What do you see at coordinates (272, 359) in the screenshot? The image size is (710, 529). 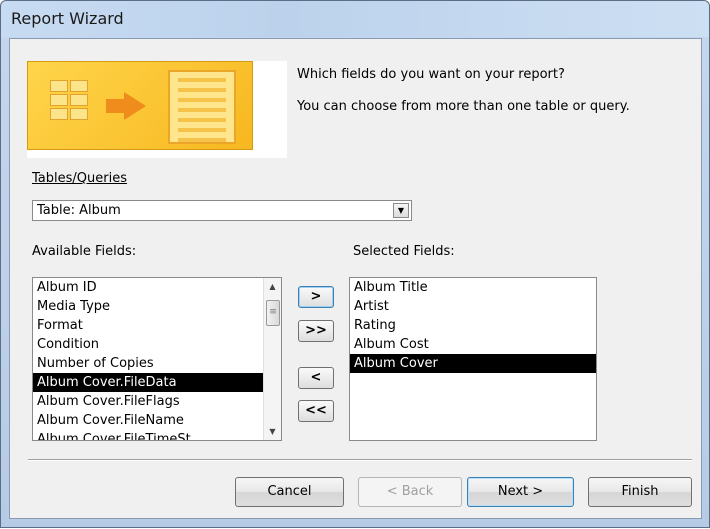 I see `available-fields-scrollbar: ▲ ≡ ▼` at bounding box center [272, 359].